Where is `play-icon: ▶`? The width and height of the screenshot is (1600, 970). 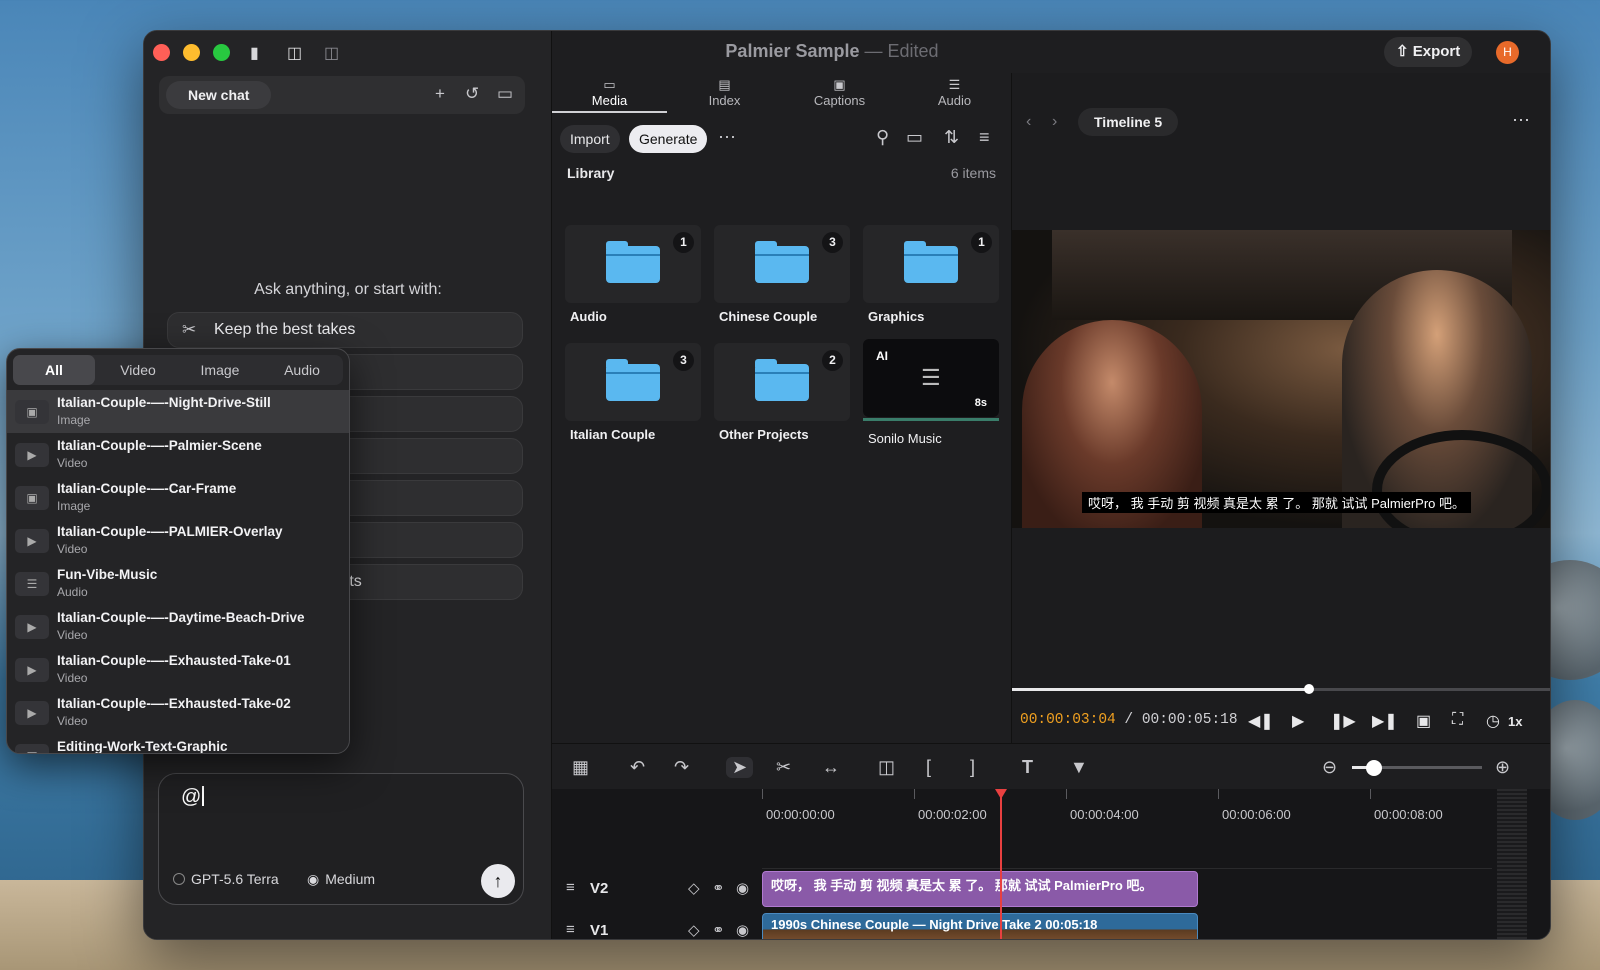
play-icon: ▶ is located at coordinates (1298, 721).